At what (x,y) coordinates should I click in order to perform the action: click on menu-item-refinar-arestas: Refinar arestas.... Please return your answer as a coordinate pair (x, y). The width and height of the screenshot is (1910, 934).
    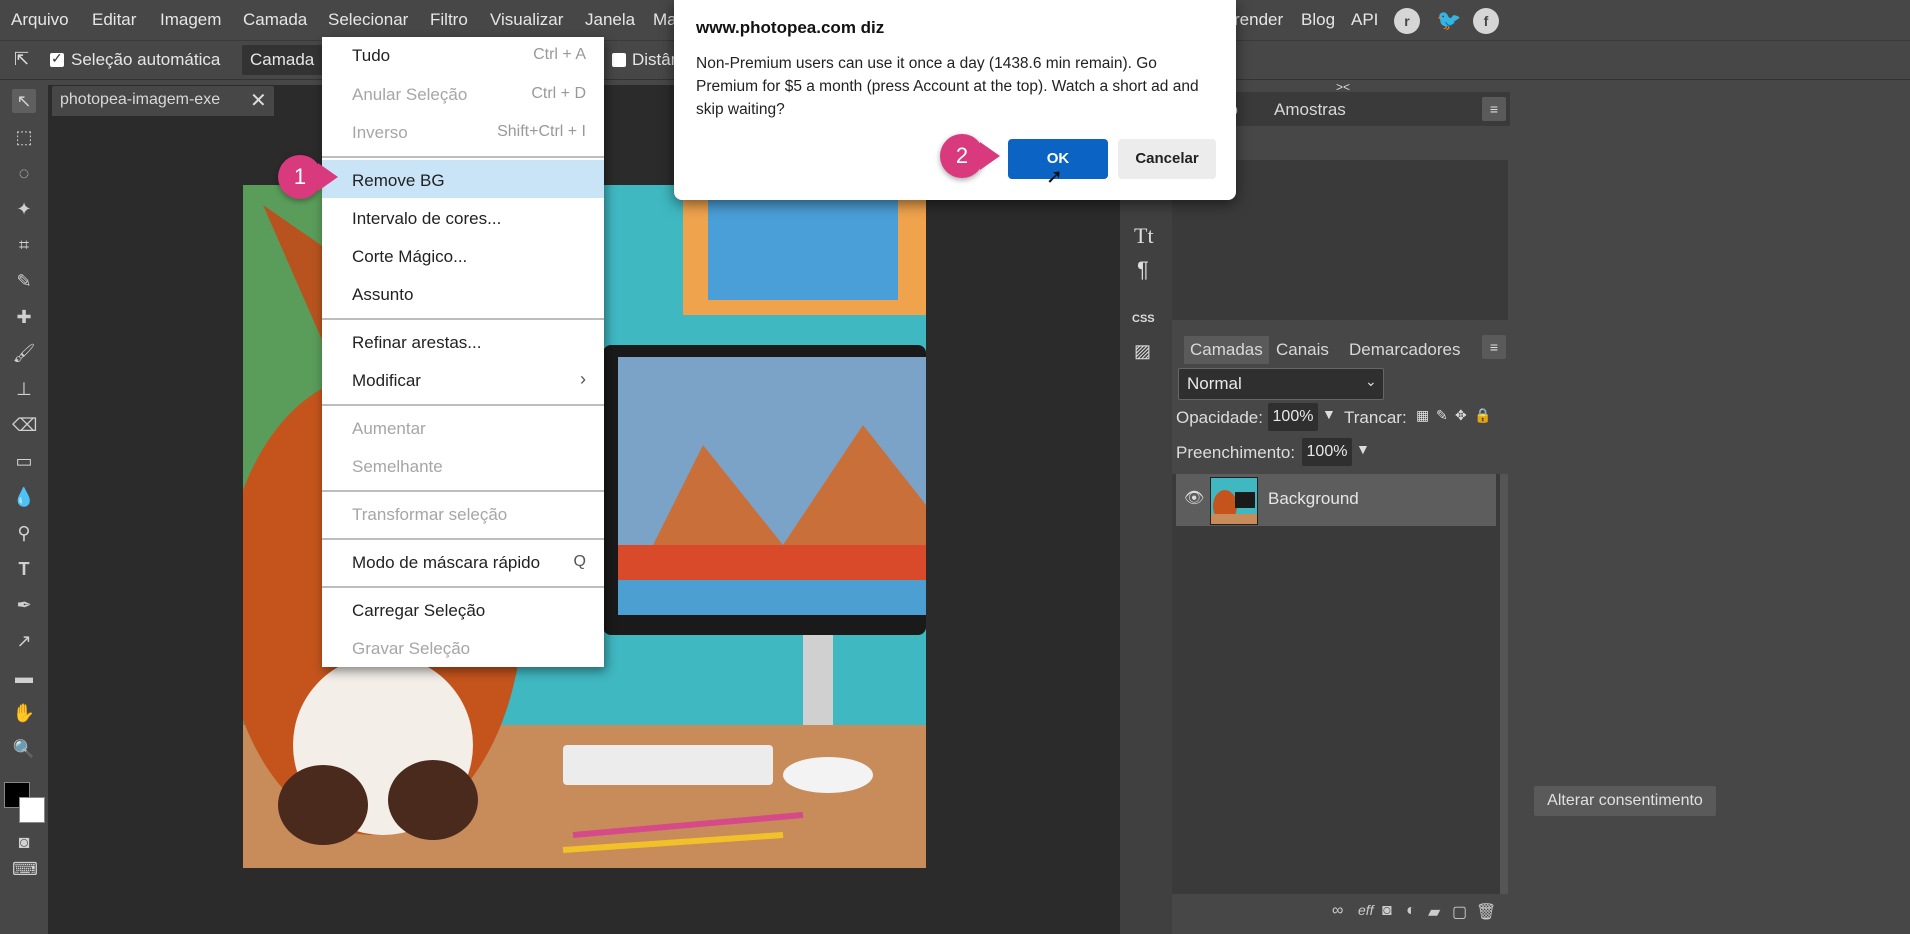
    Looking at the image, I should click on (416, 343).